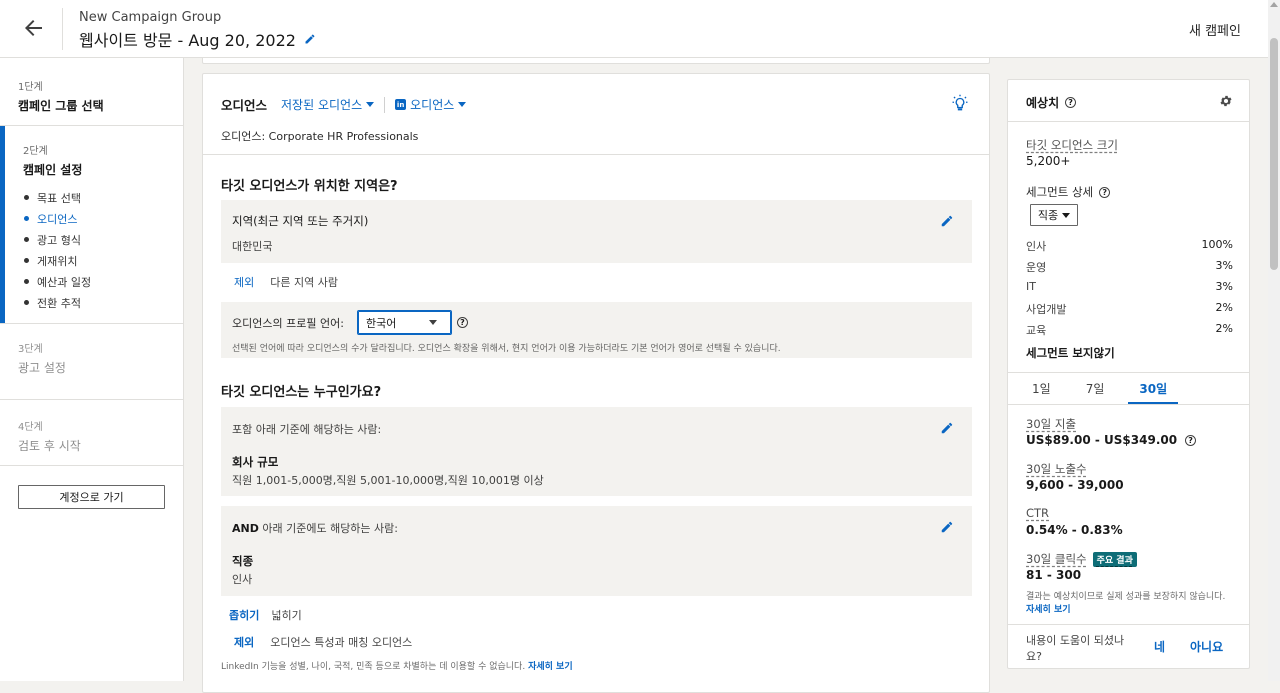 Image resolution: width=1280 pixels, height=693 pixels. I want to click on linkedin-audiences-label: 오디언스, so click(432, 105).